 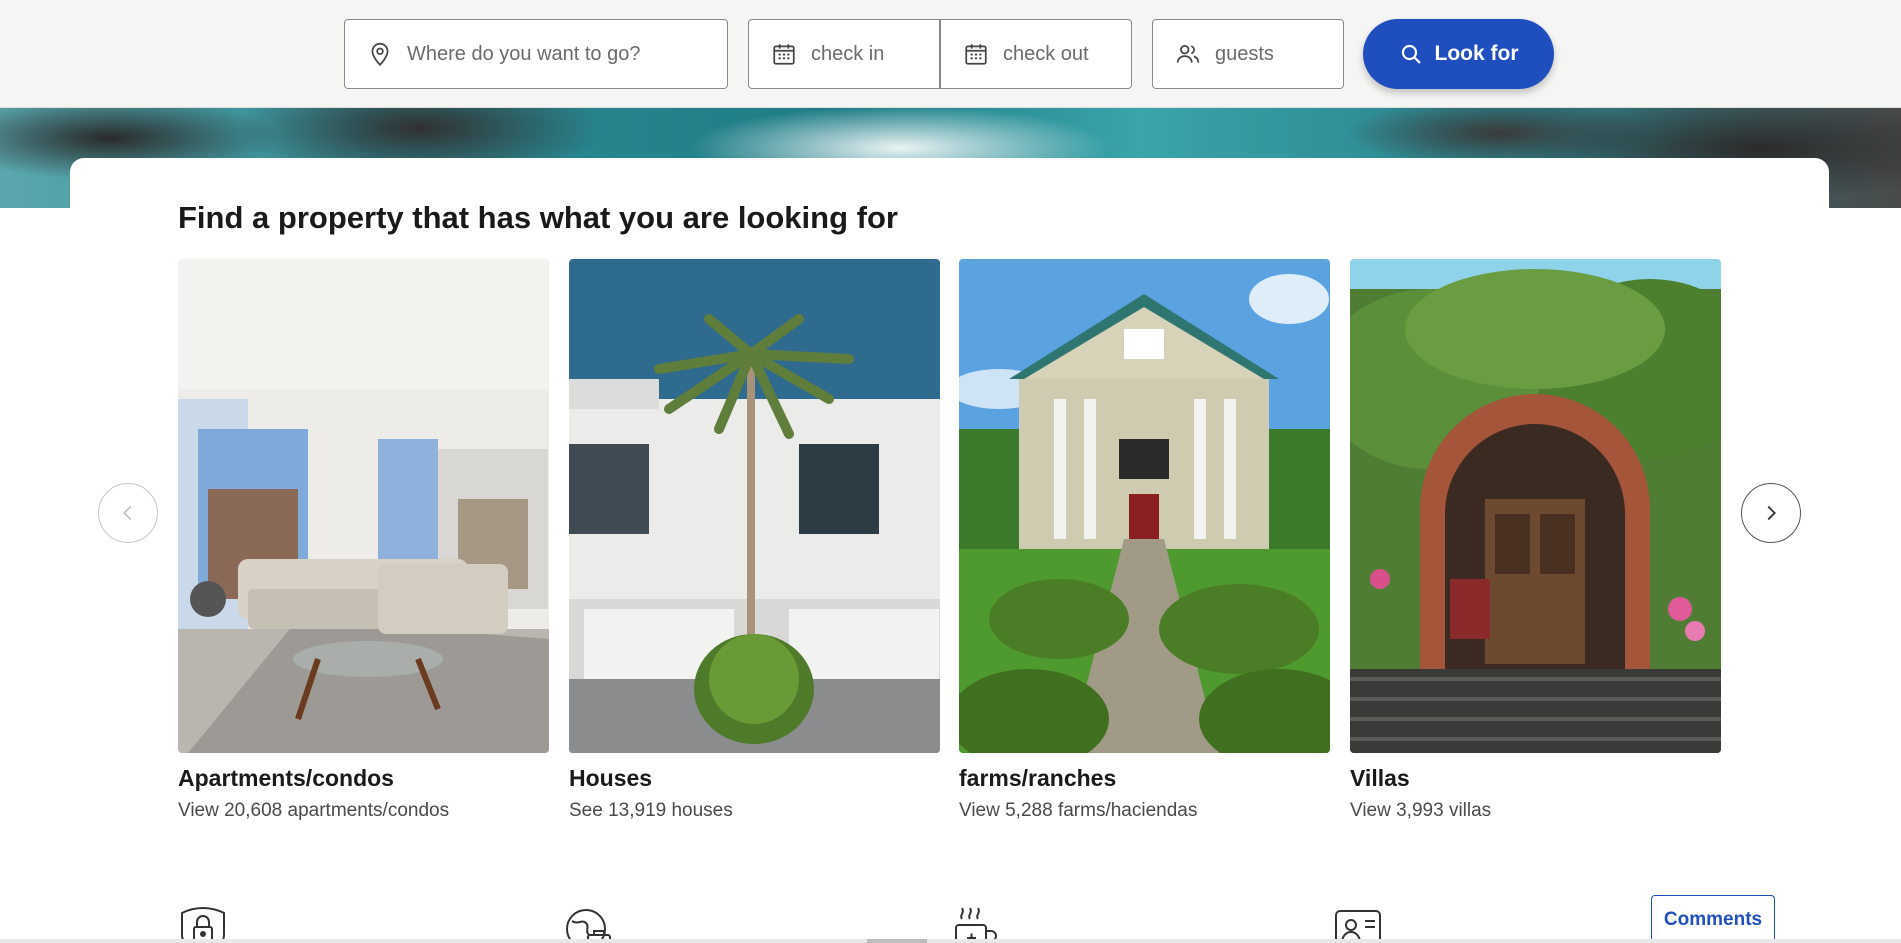 I want to click on location-pin-icon, so click(x=380, y=54).